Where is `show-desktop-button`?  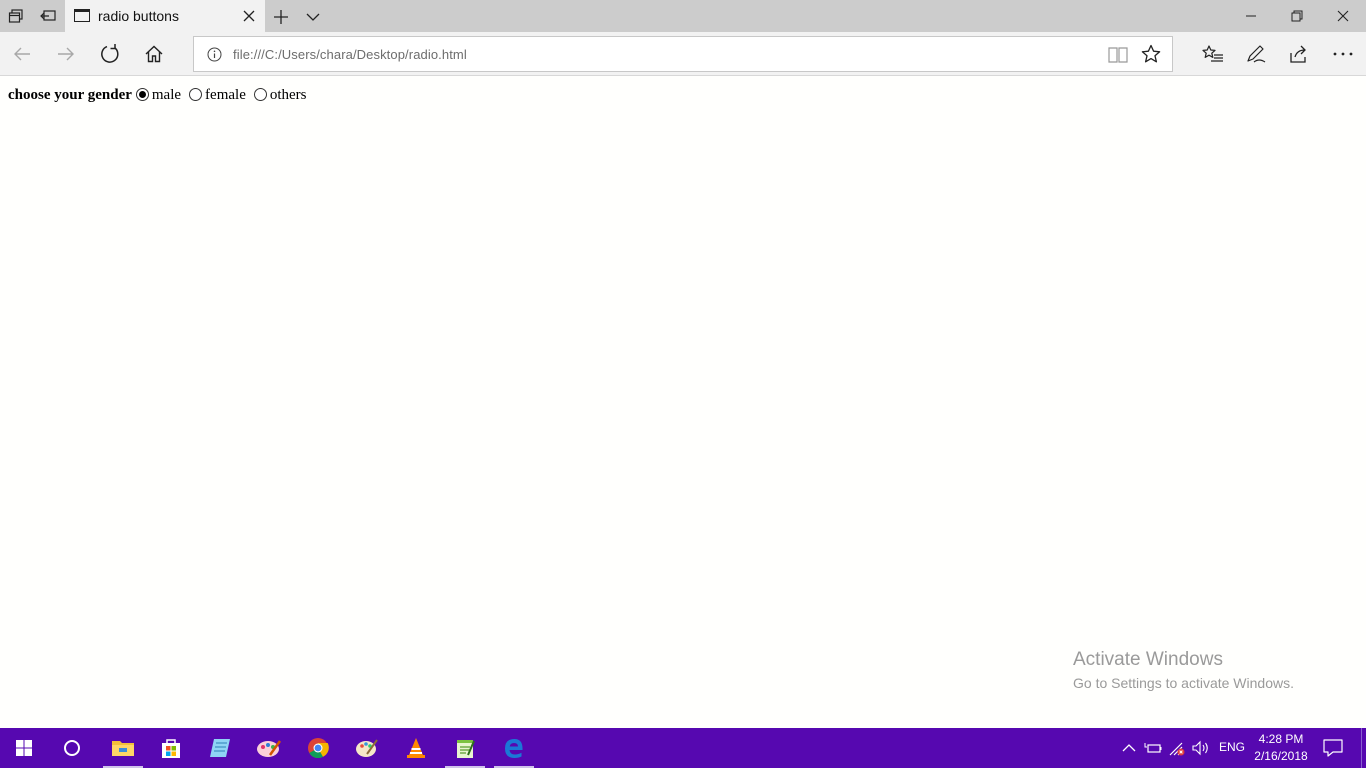
show-desktop-button is located at coordinates (1363, 748).